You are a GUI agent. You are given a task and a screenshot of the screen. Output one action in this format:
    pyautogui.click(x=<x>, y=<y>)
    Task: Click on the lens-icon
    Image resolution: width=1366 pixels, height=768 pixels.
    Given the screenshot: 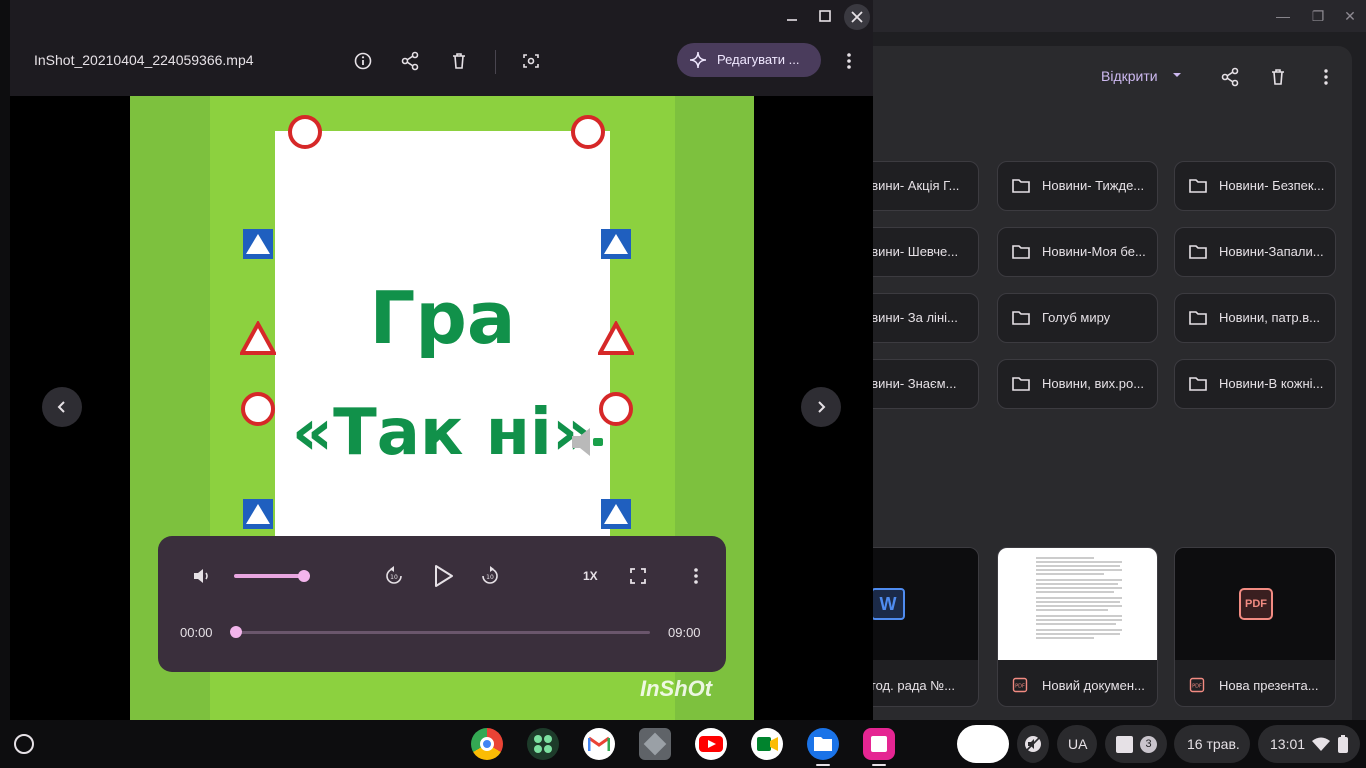 What is the action you would take?
    pyautogui.click(x=531, y=61)
    